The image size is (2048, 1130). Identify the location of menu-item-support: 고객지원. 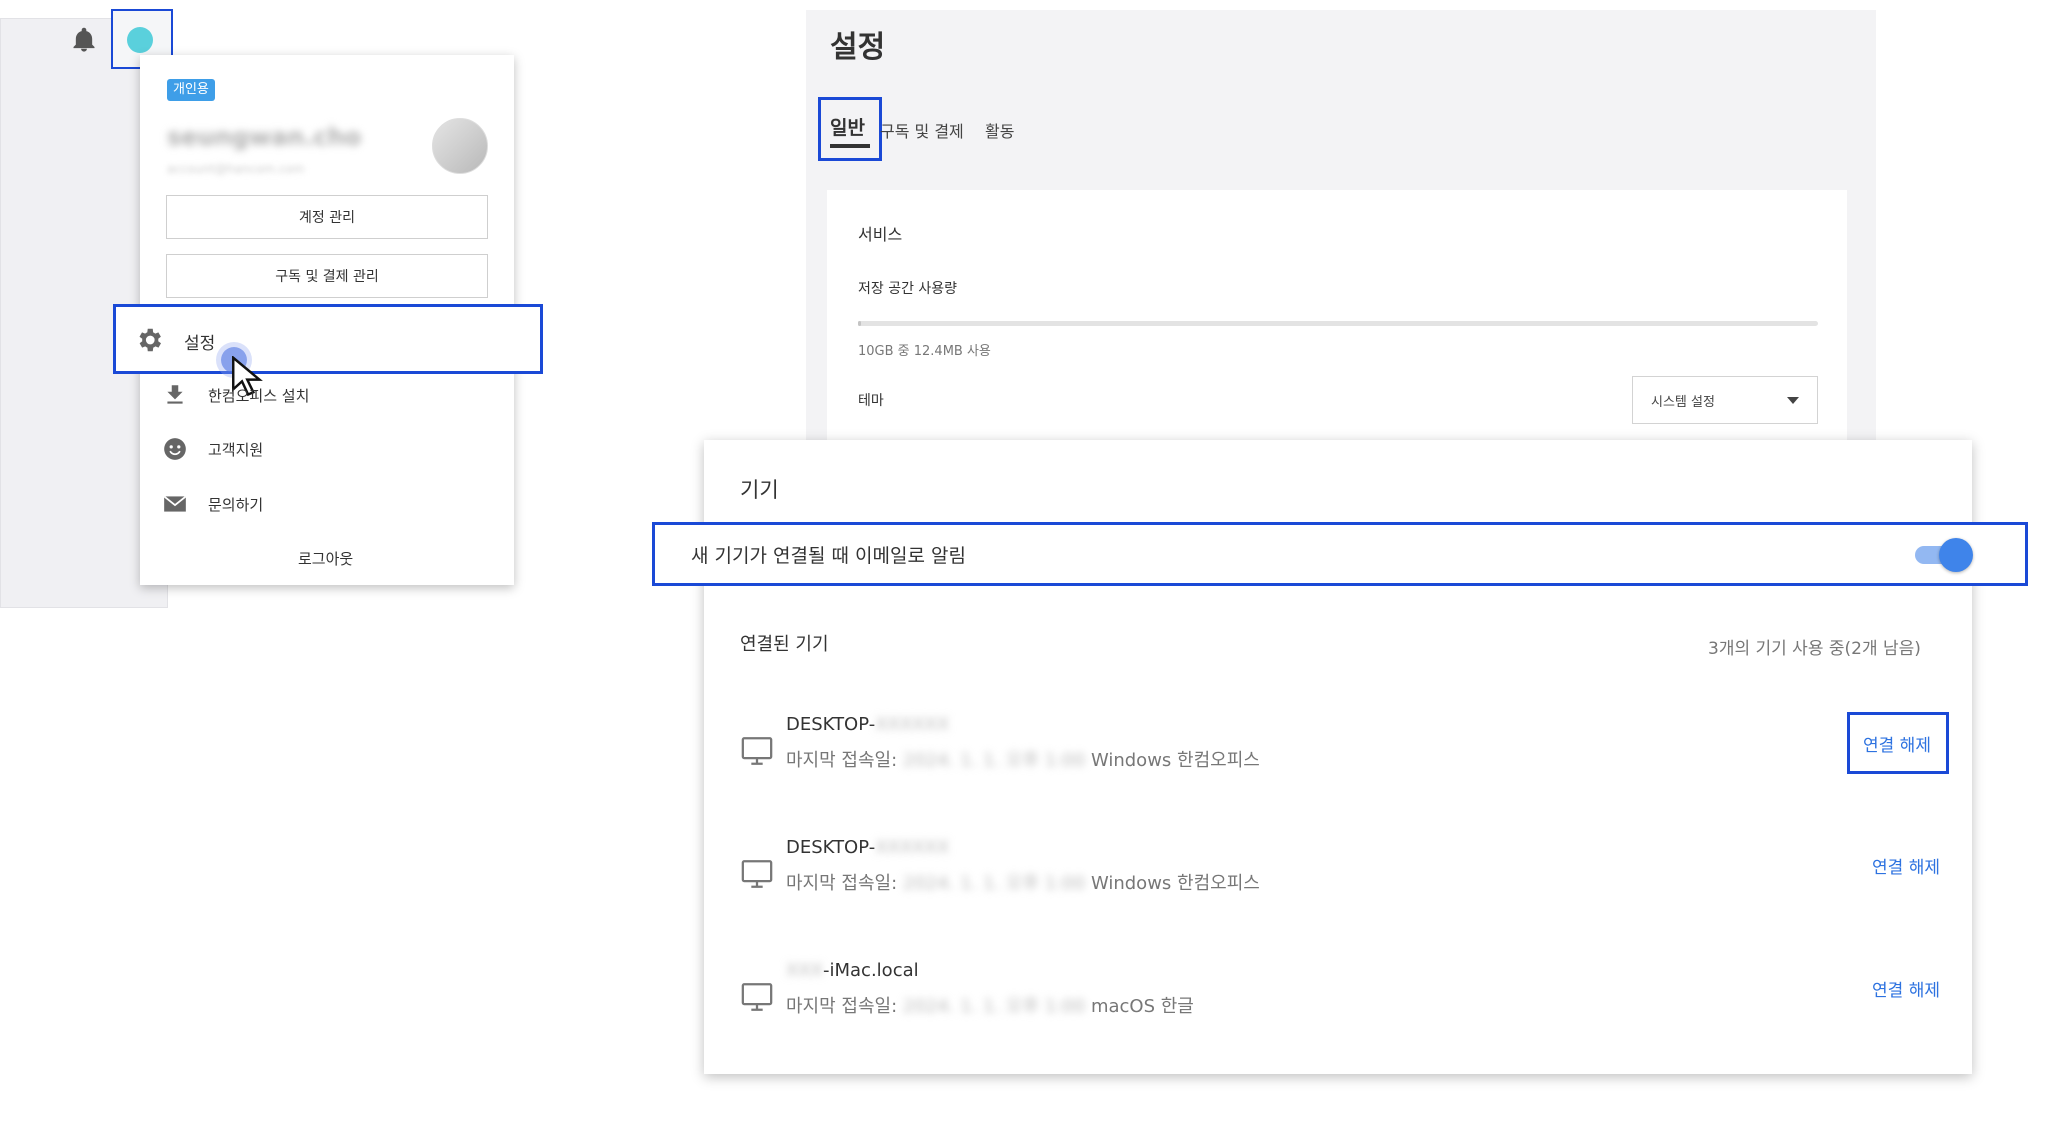
(212, 449).